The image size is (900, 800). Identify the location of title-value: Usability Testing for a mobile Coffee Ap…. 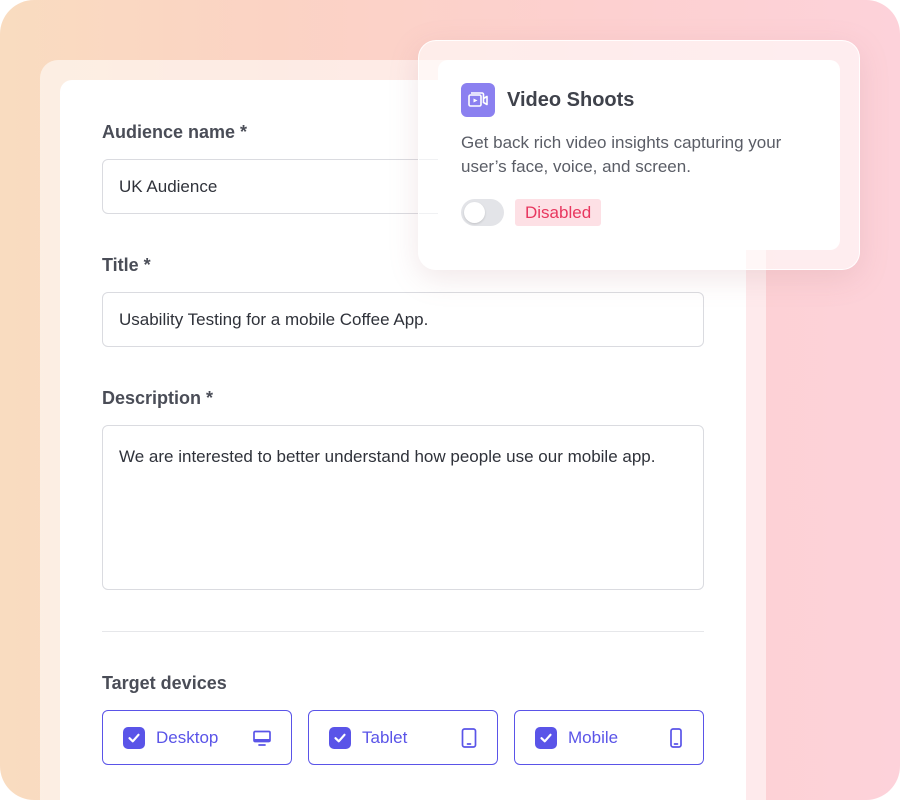
(274, 319).